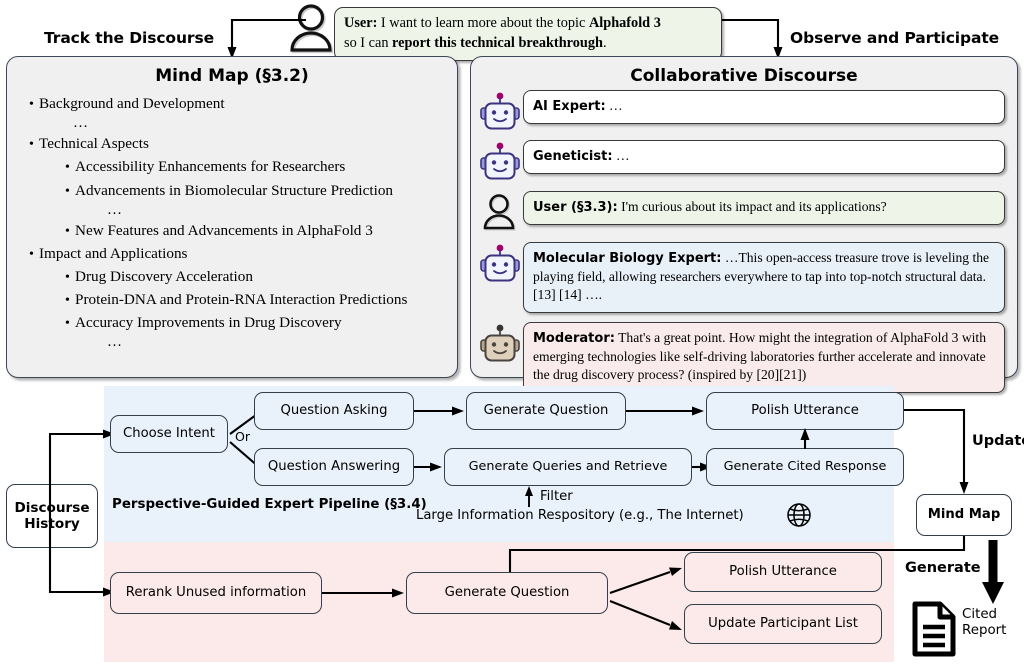  I want to click on arrow-filter, so click(529, 497).